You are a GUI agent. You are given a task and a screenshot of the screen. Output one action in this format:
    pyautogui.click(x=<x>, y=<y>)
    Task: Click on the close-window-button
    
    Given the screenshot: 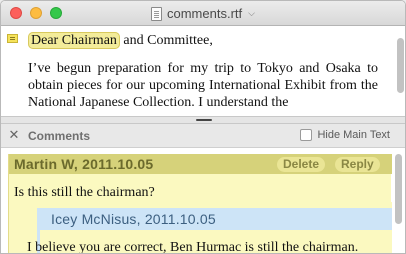 What is the action you would take?
    pyautogui.click(x=16, y=13)
    